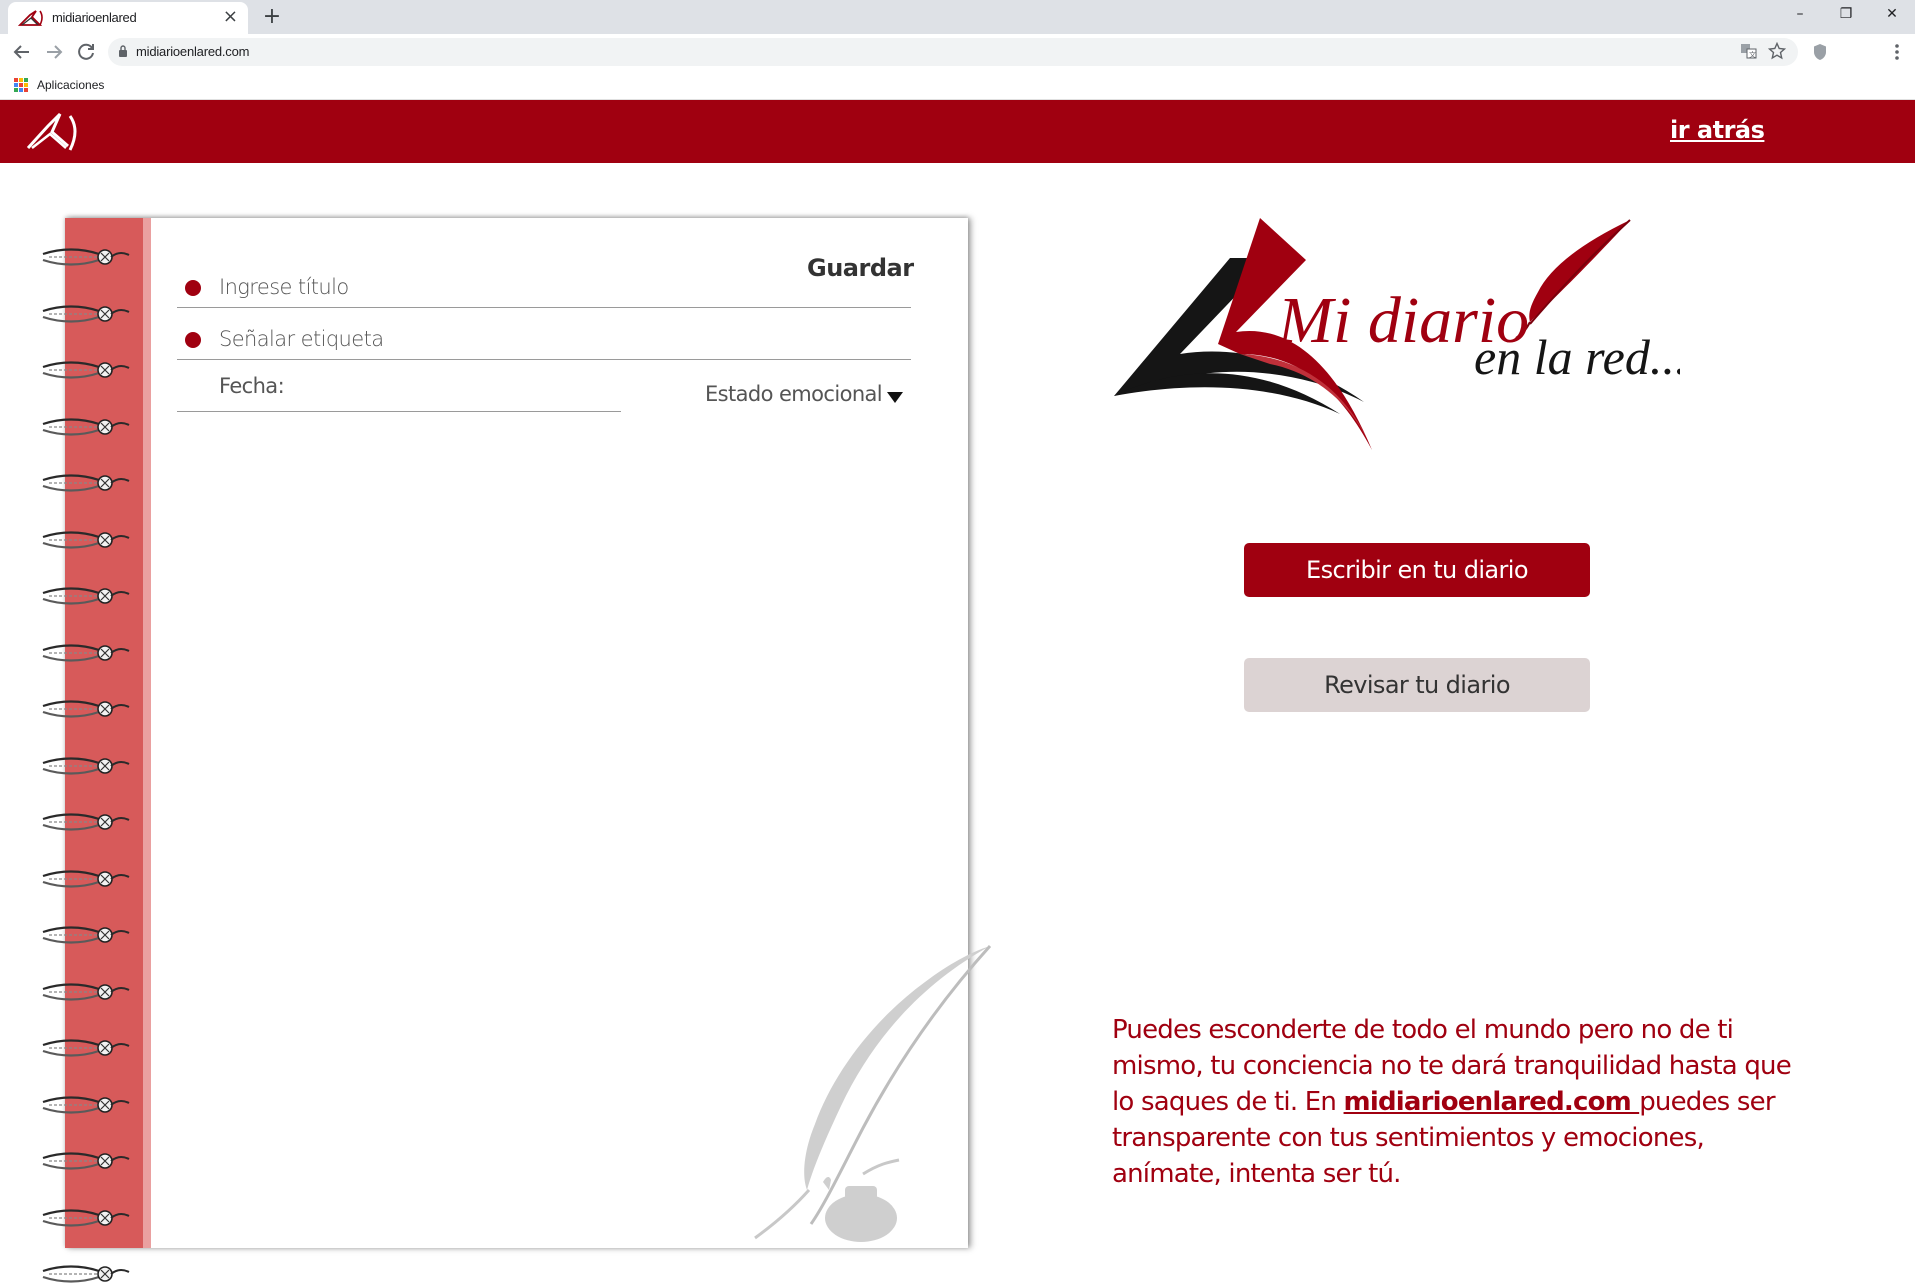 The image size is (1915, 1285). I want to click on mood-dropdown: Estado emocional, so click(794, 394).